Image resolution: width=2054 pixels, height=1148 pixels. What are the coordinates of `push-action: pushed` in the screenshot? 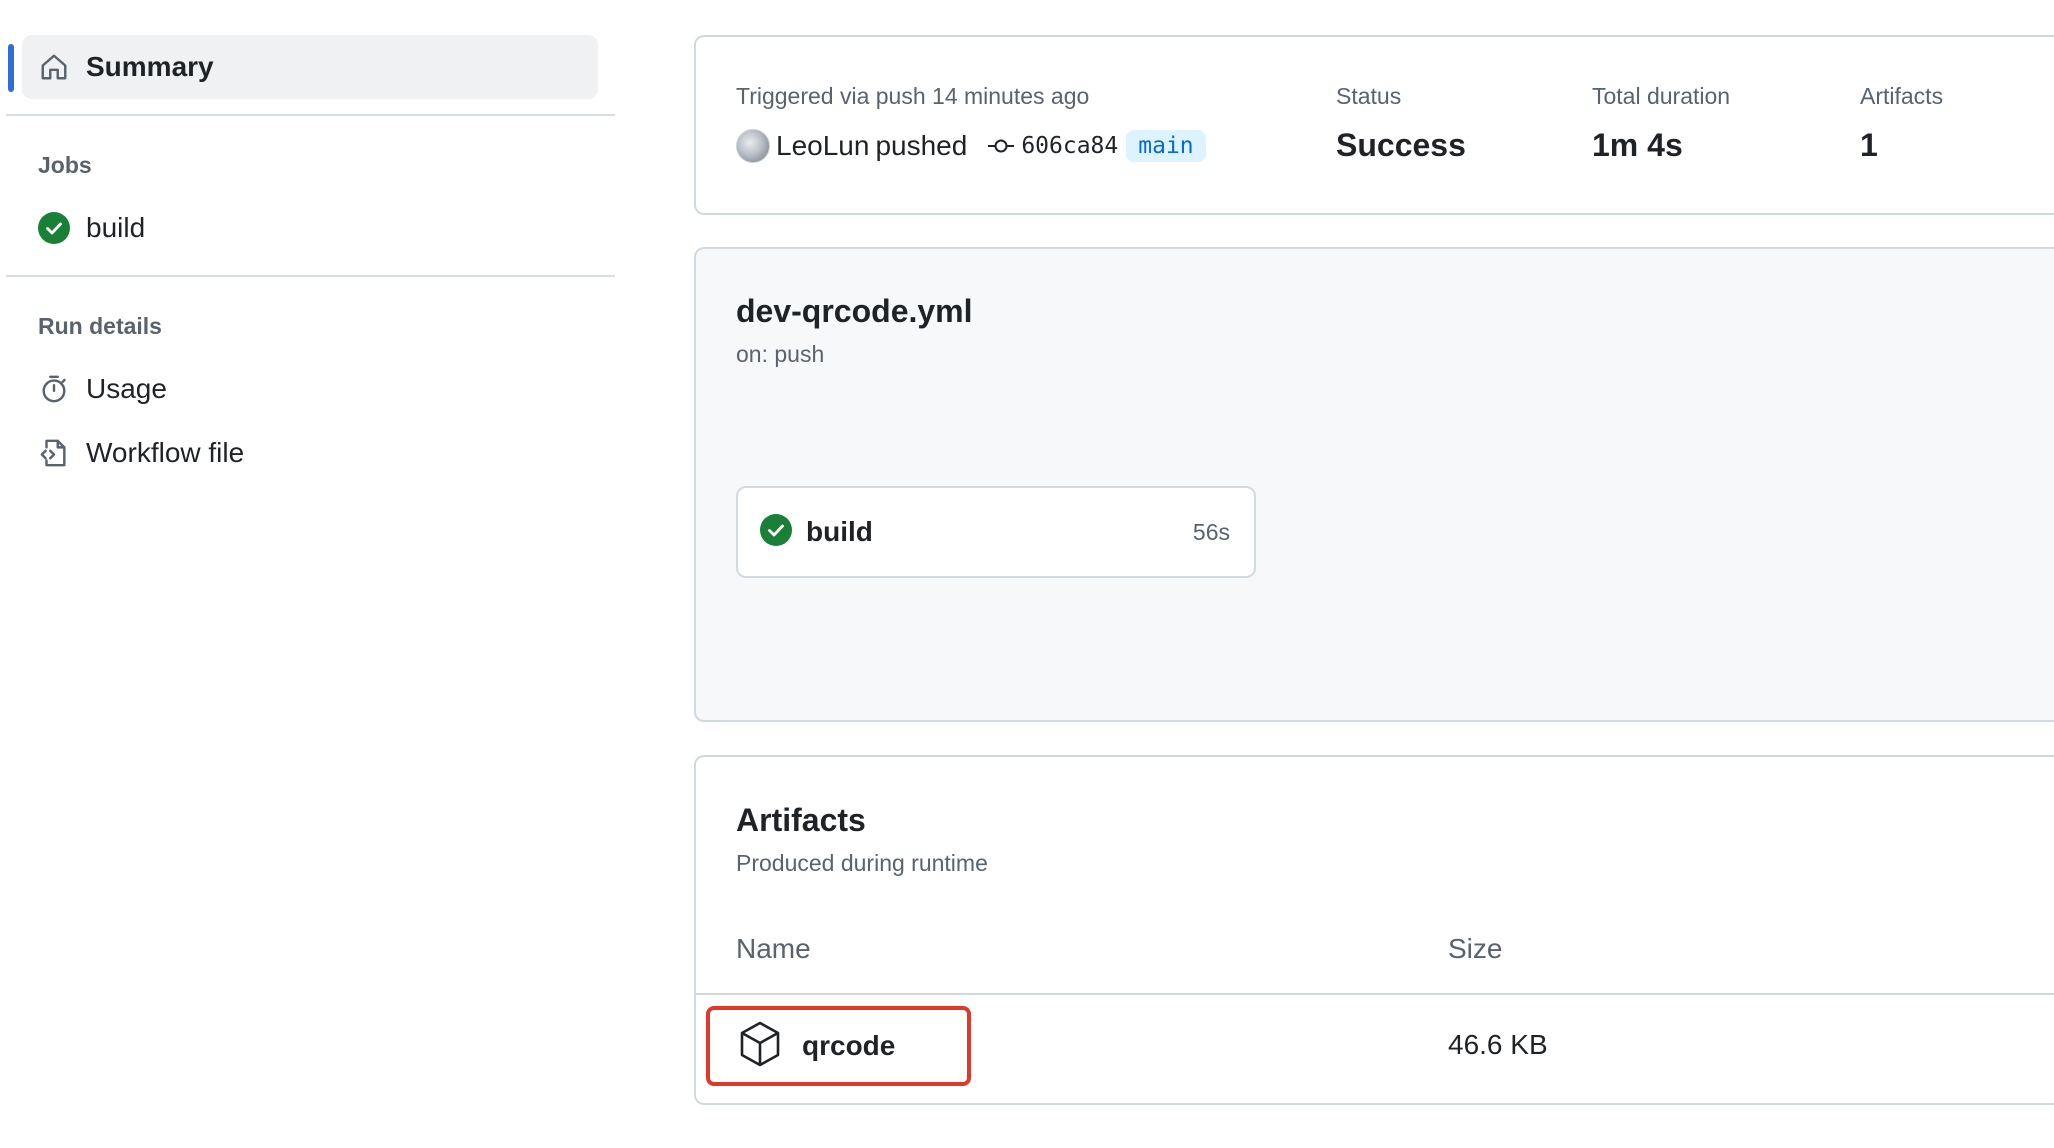 It's located at (921, 145).